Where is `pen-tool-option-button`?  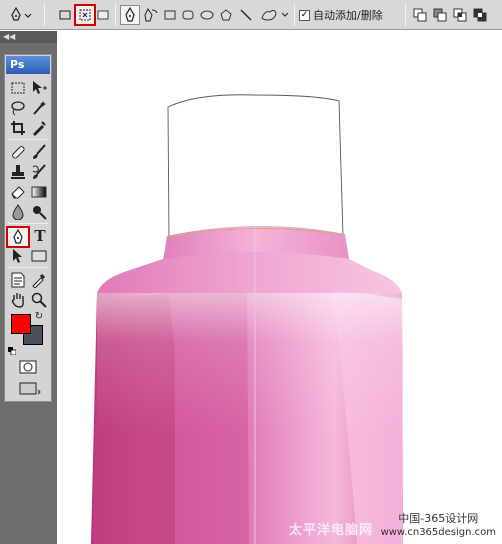 pen-tool-option-button is located at coordinates (130, 15).